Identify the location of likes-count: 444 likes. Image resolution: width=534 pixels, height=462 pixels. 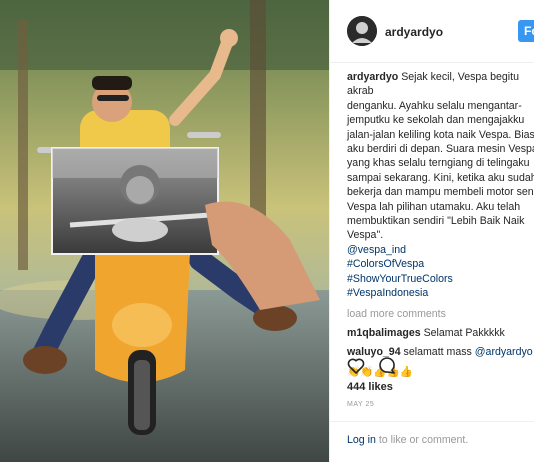
(370, 387).